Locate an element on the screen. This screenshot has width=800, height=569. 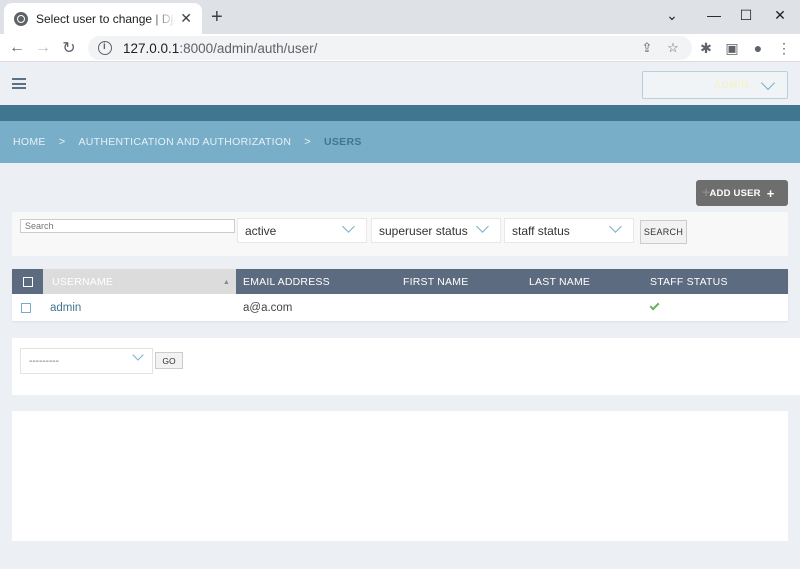
filter-active-select: active is located at coordinates (302, 230).